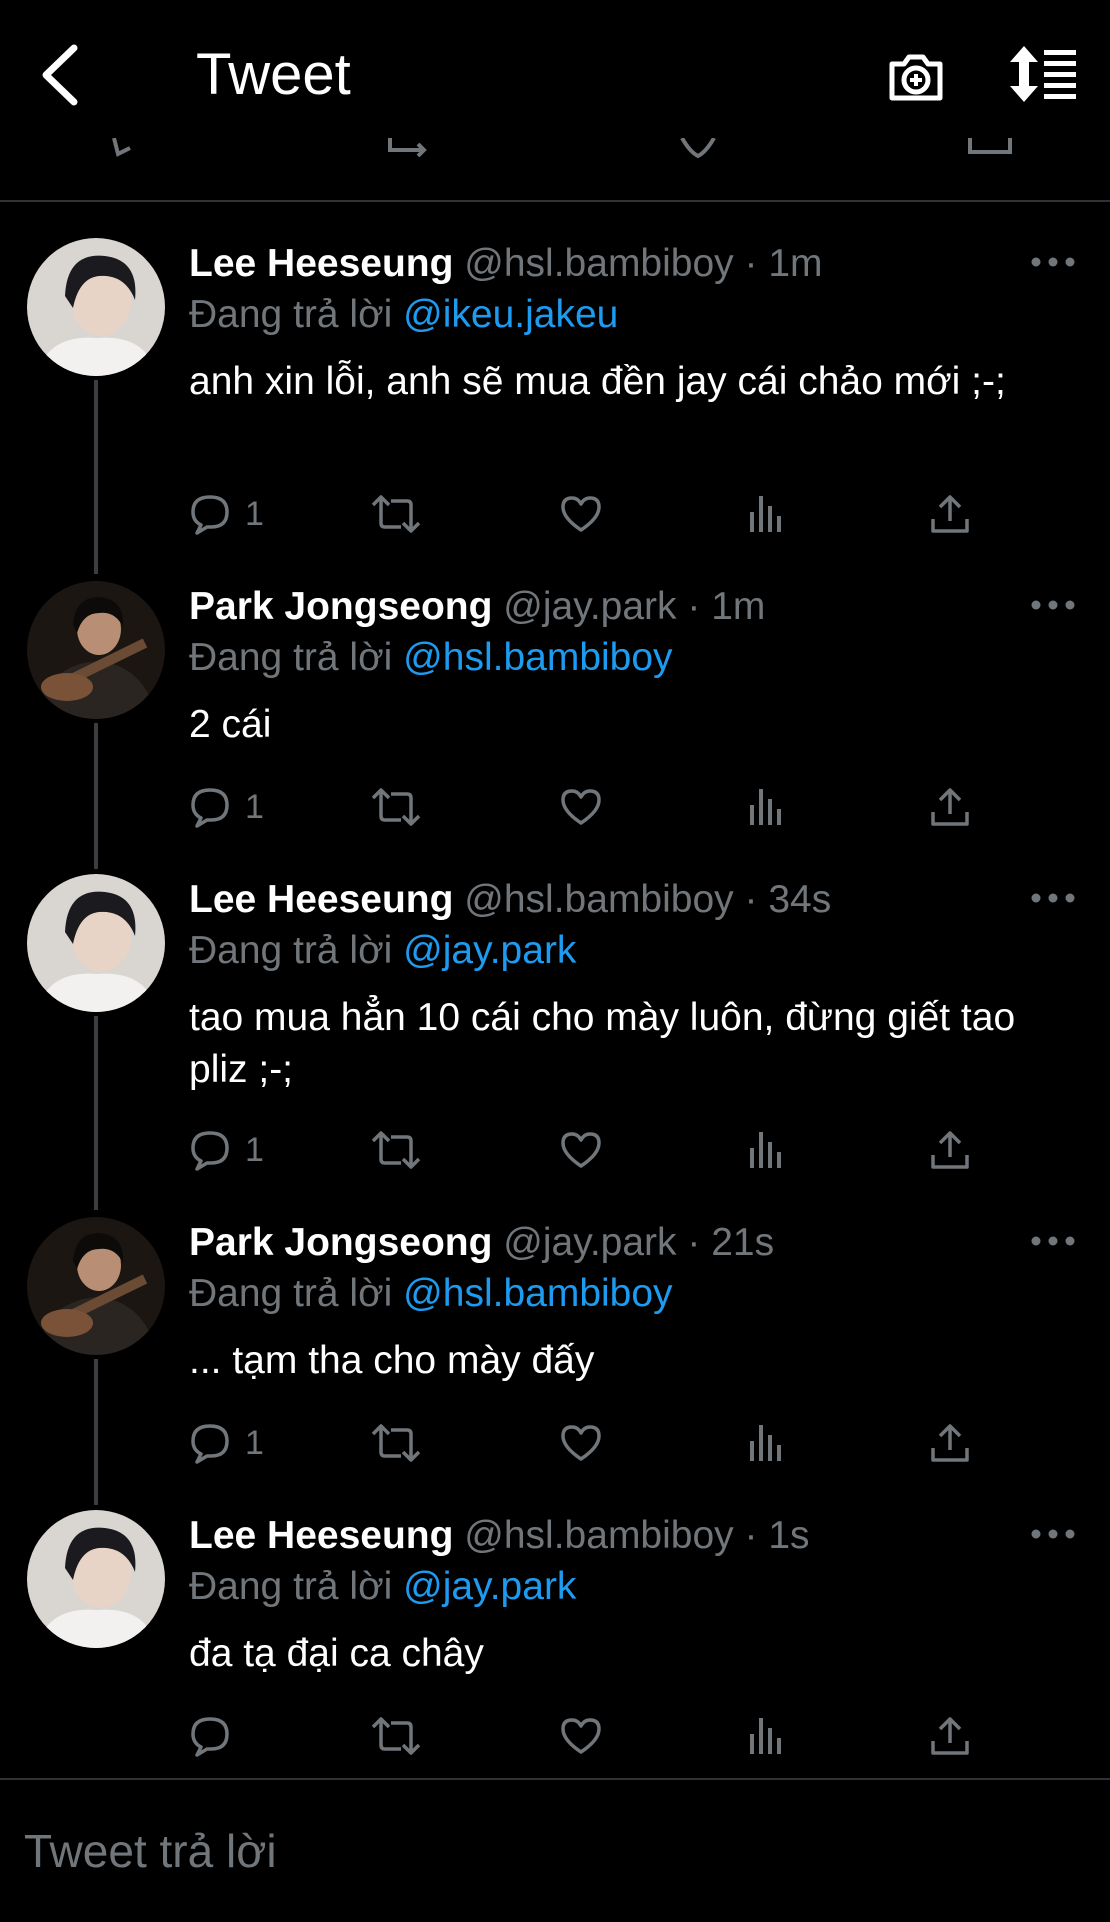 This screenshot has height=1922, width=1110. I want to click on sort-icon, so click(1045, 74).